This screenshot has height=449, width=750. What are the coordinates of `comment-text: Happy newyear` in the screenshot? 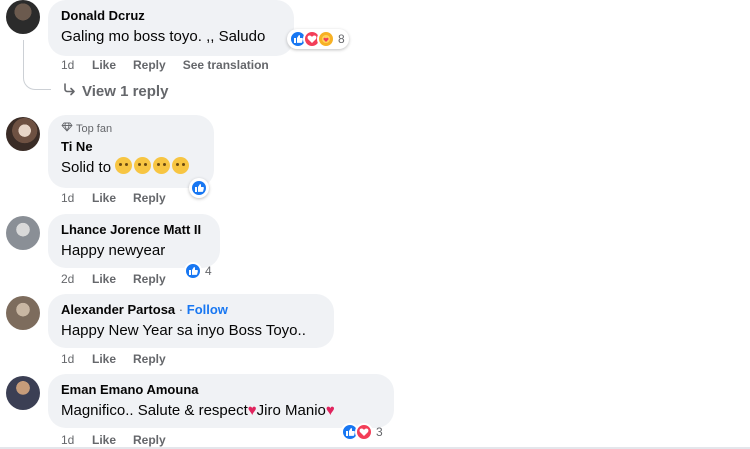 It's located at (113, 250).